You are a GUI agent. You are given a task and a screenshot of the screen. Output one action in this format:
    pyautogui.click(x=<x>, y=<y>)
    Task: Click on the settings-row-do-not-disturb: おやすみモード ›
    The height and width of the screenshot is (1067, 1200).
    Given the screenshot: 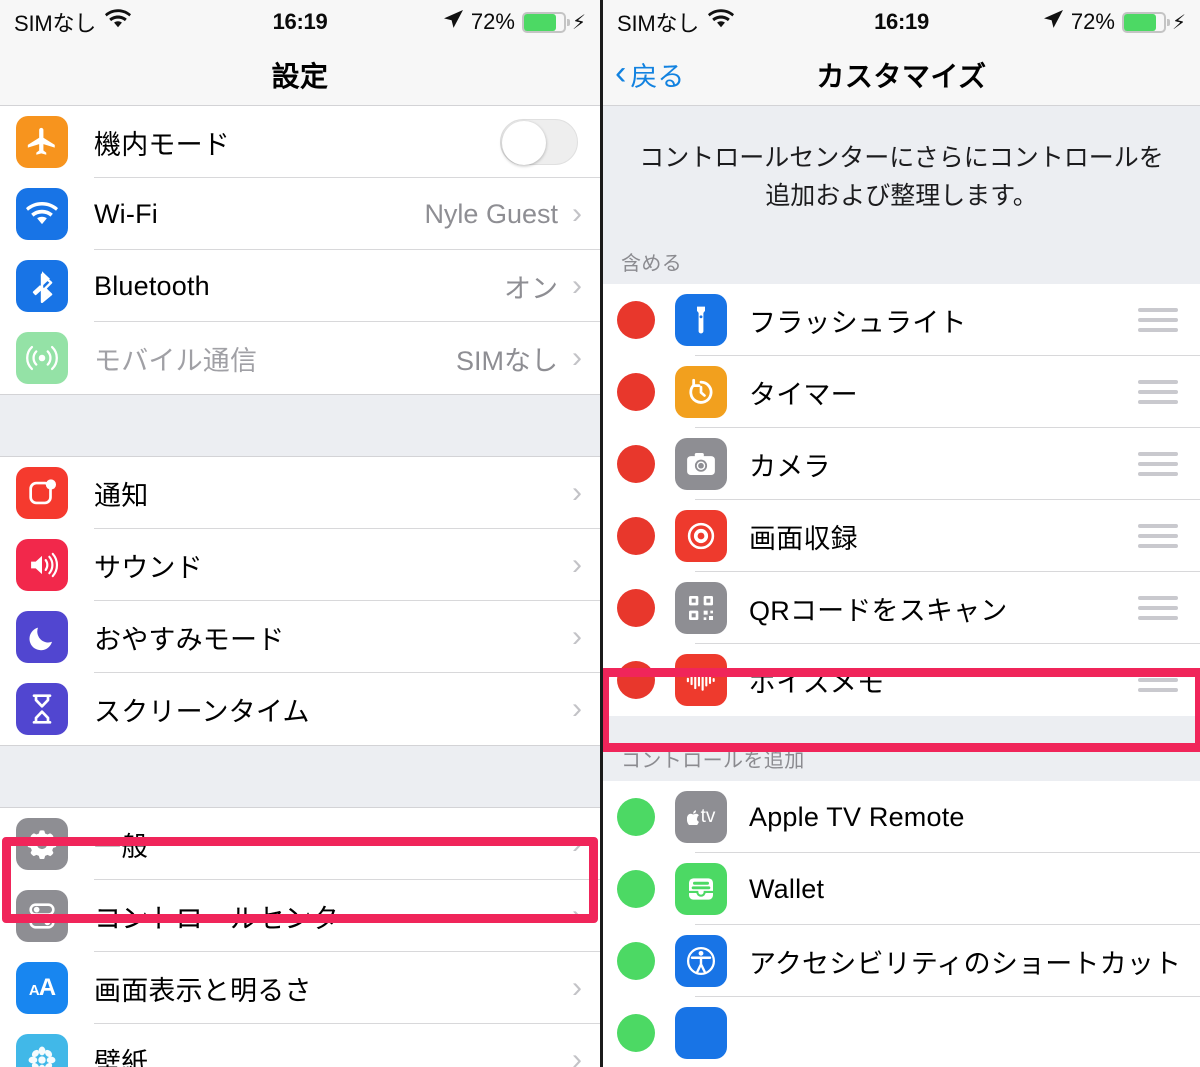 What is the action you would take?
    pyautogui.click(x=300, y=637)
    